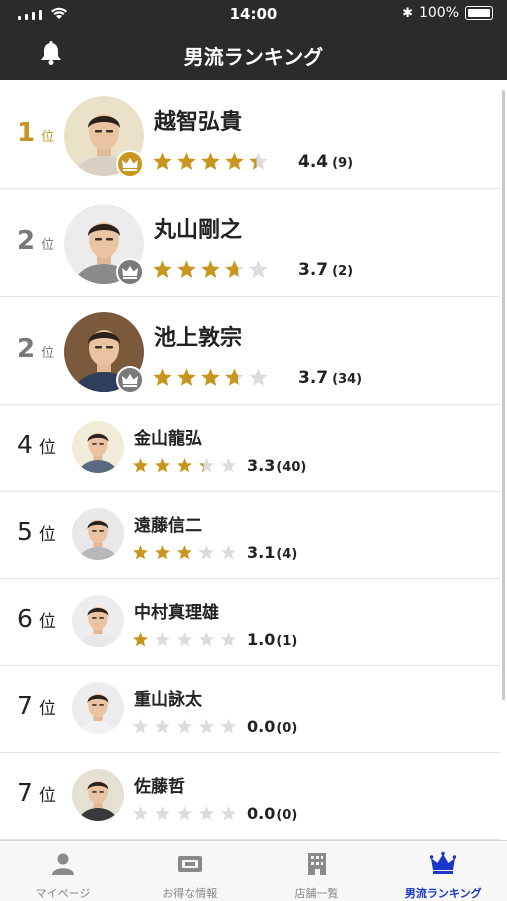 The height and width of the screenshot is (901, 507). What do you see at coordinates (36, 618) in the screenshot?
I see `rank-label: 6位` at bounding box center [36, 618].